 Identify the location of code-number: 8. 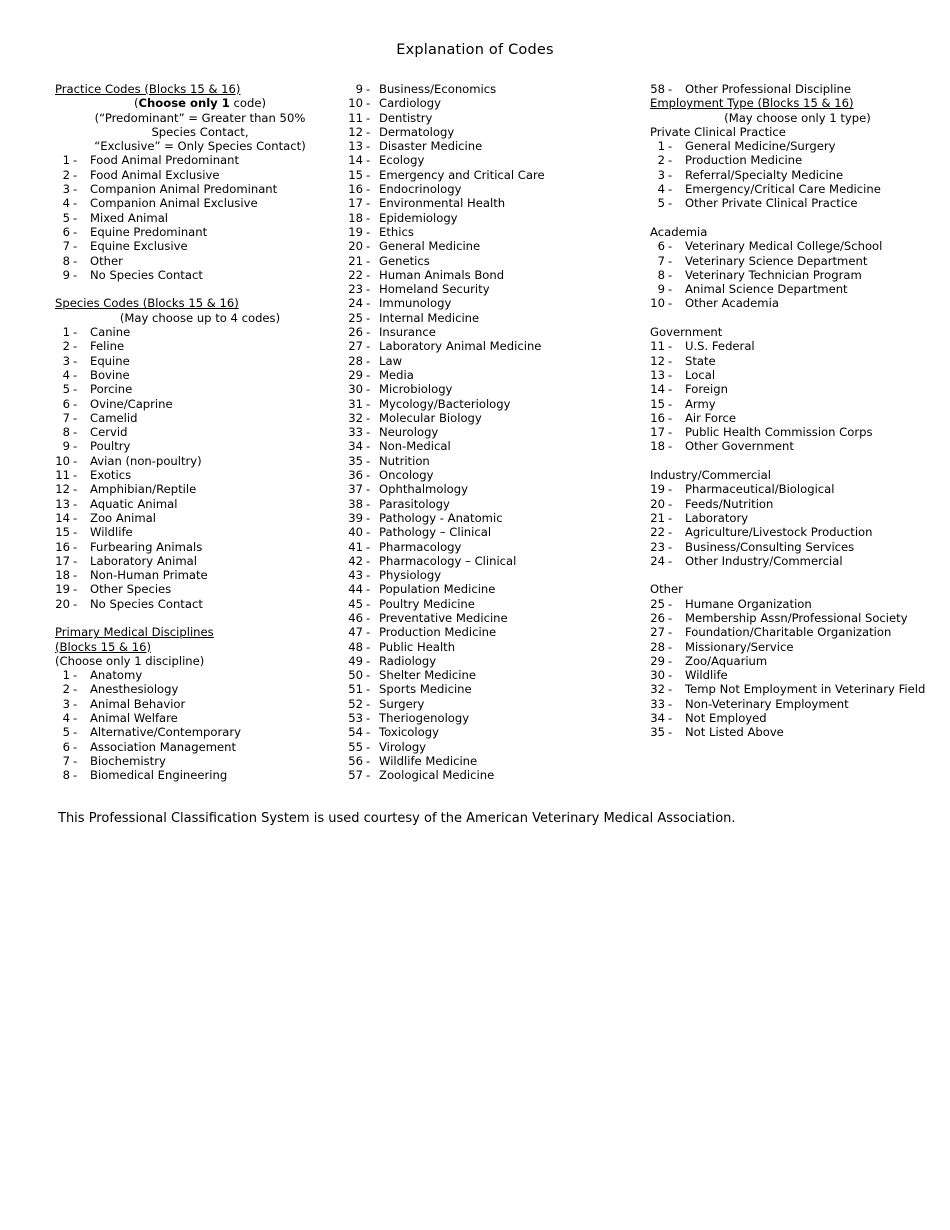
(66, 260).